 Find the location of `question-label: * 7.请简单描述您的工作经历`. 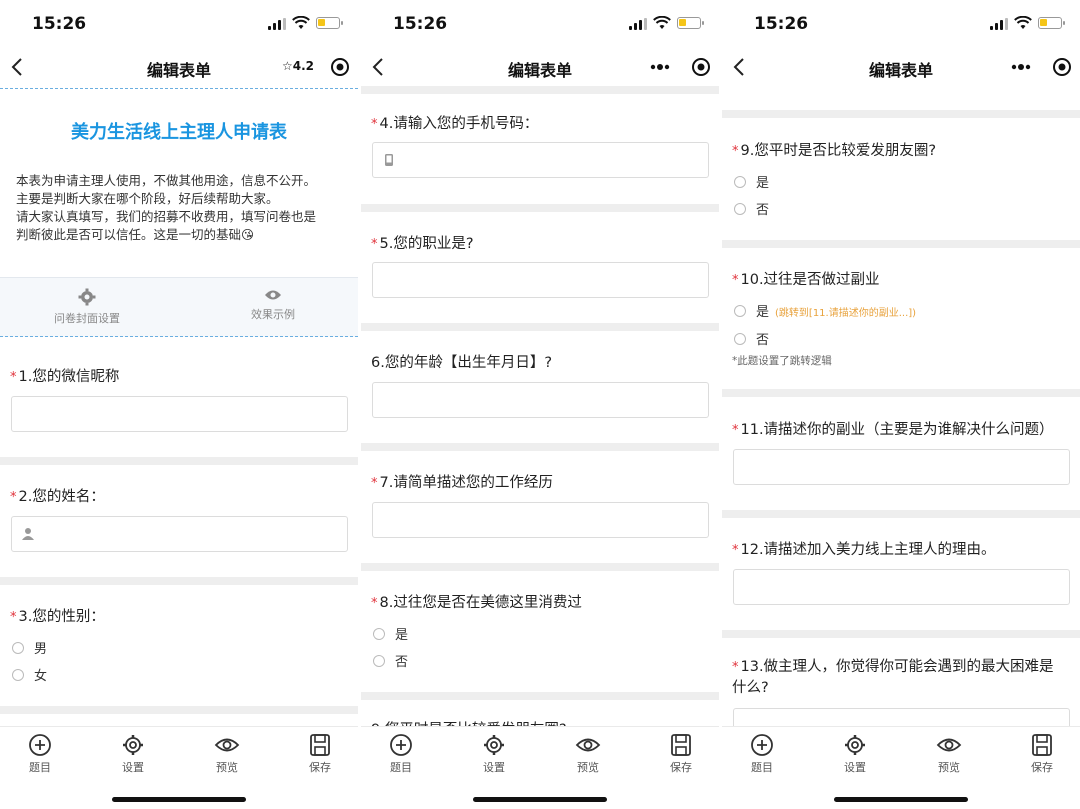

question-label: * 7.请简单描述您的工作经历 is located at coordinates (462, 481).